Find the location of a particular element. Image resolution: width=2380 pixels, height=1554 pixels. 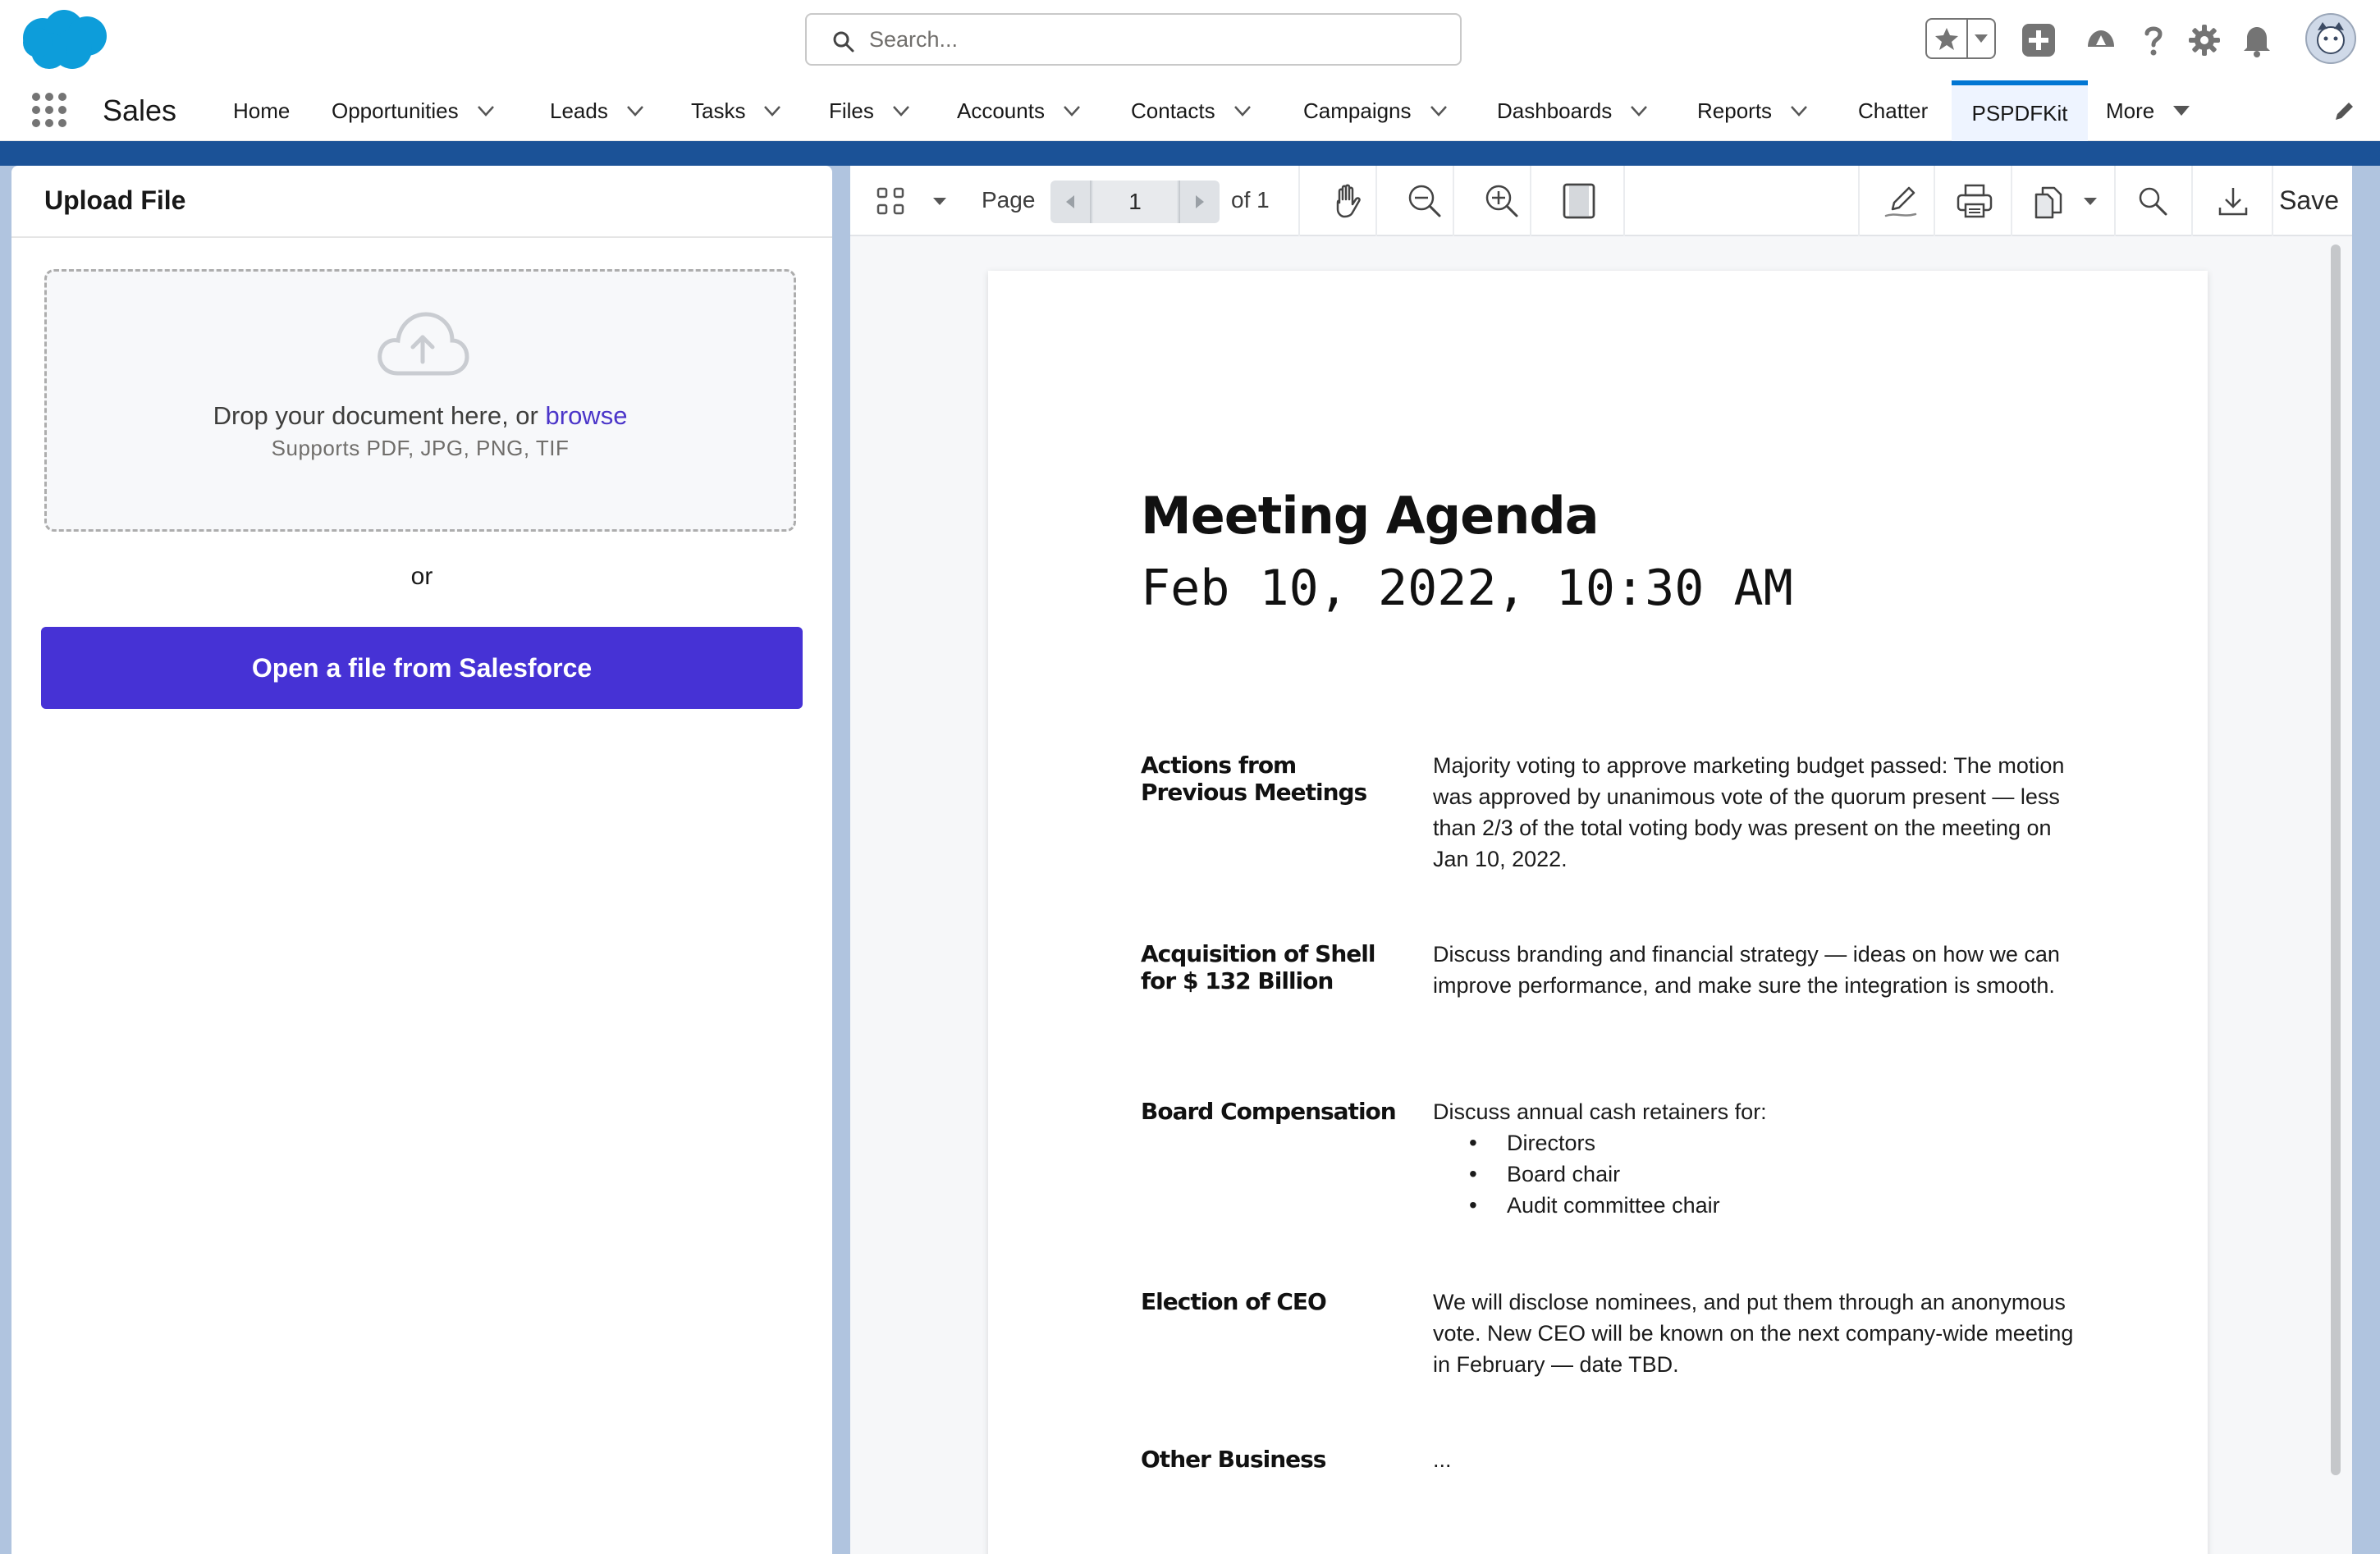

nav-item-files: Files is located at coordinates (870, 111).